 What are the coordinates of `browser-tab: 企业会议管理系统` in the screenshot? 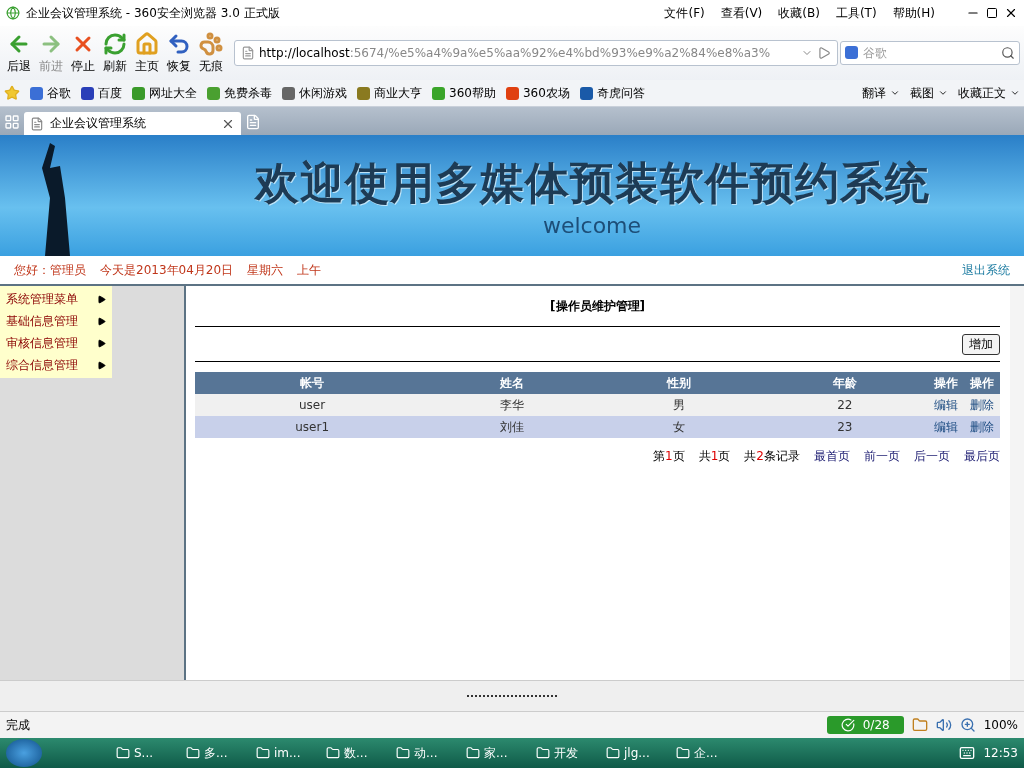 It's located at (132, 123).